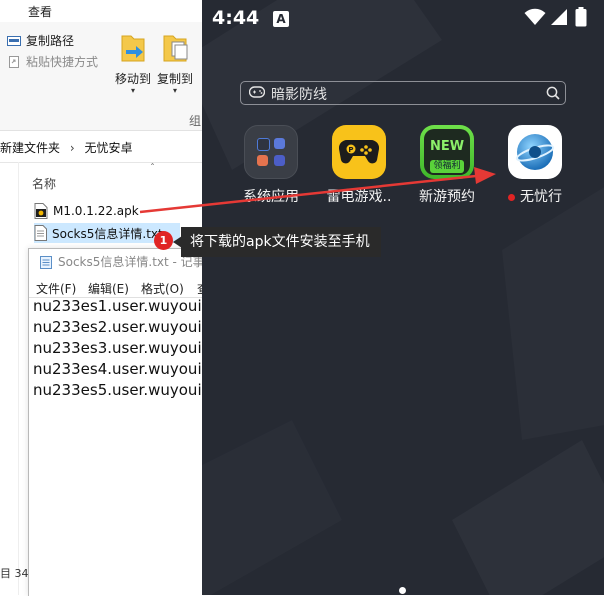 The height and width of the screenshot is (596, 604). What do you see at coordinates (174, 79) in the screenshot?
I see `copy-to-label: 复制到` at bounding box center [174, 79].